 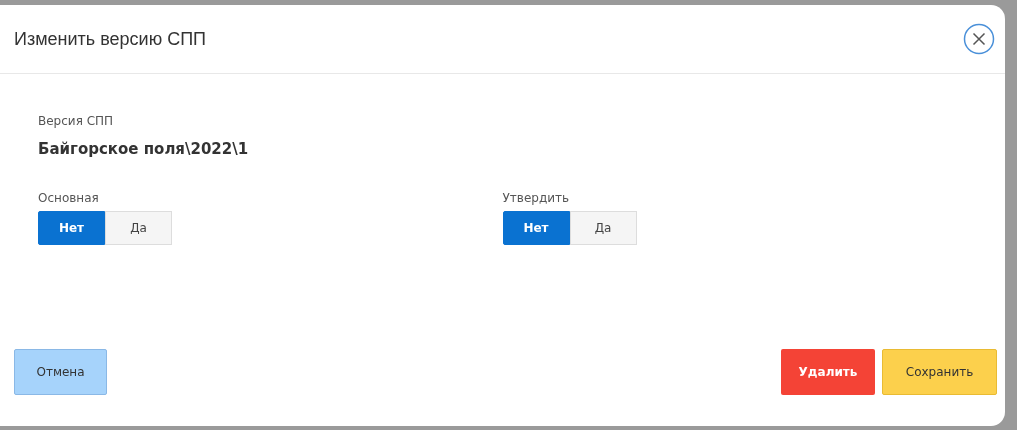 What do you see at coordinates (60, 372) in the screenshot?
I see `cancel-button: Отмена` at bounding box center [60, 372].